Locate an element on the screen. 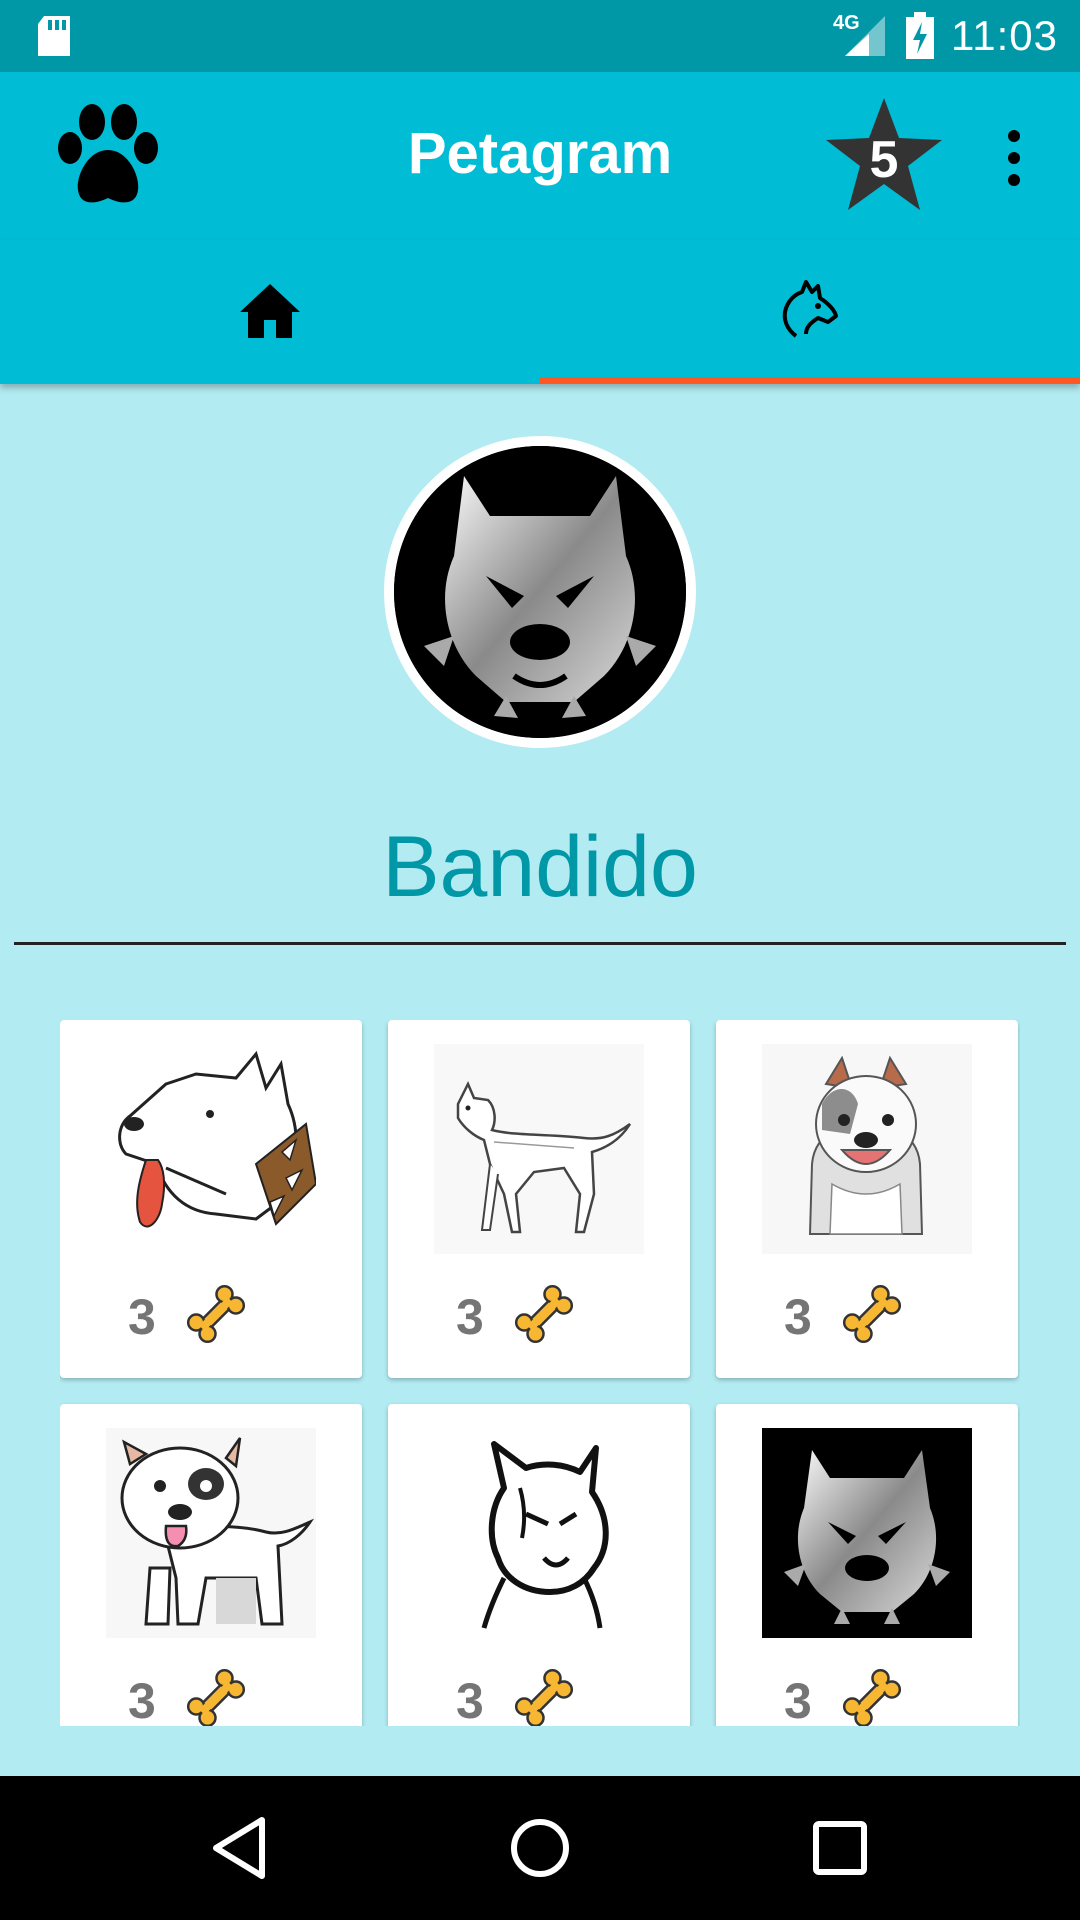  rating-star-button: 5 is located at coordinates (884, 156).